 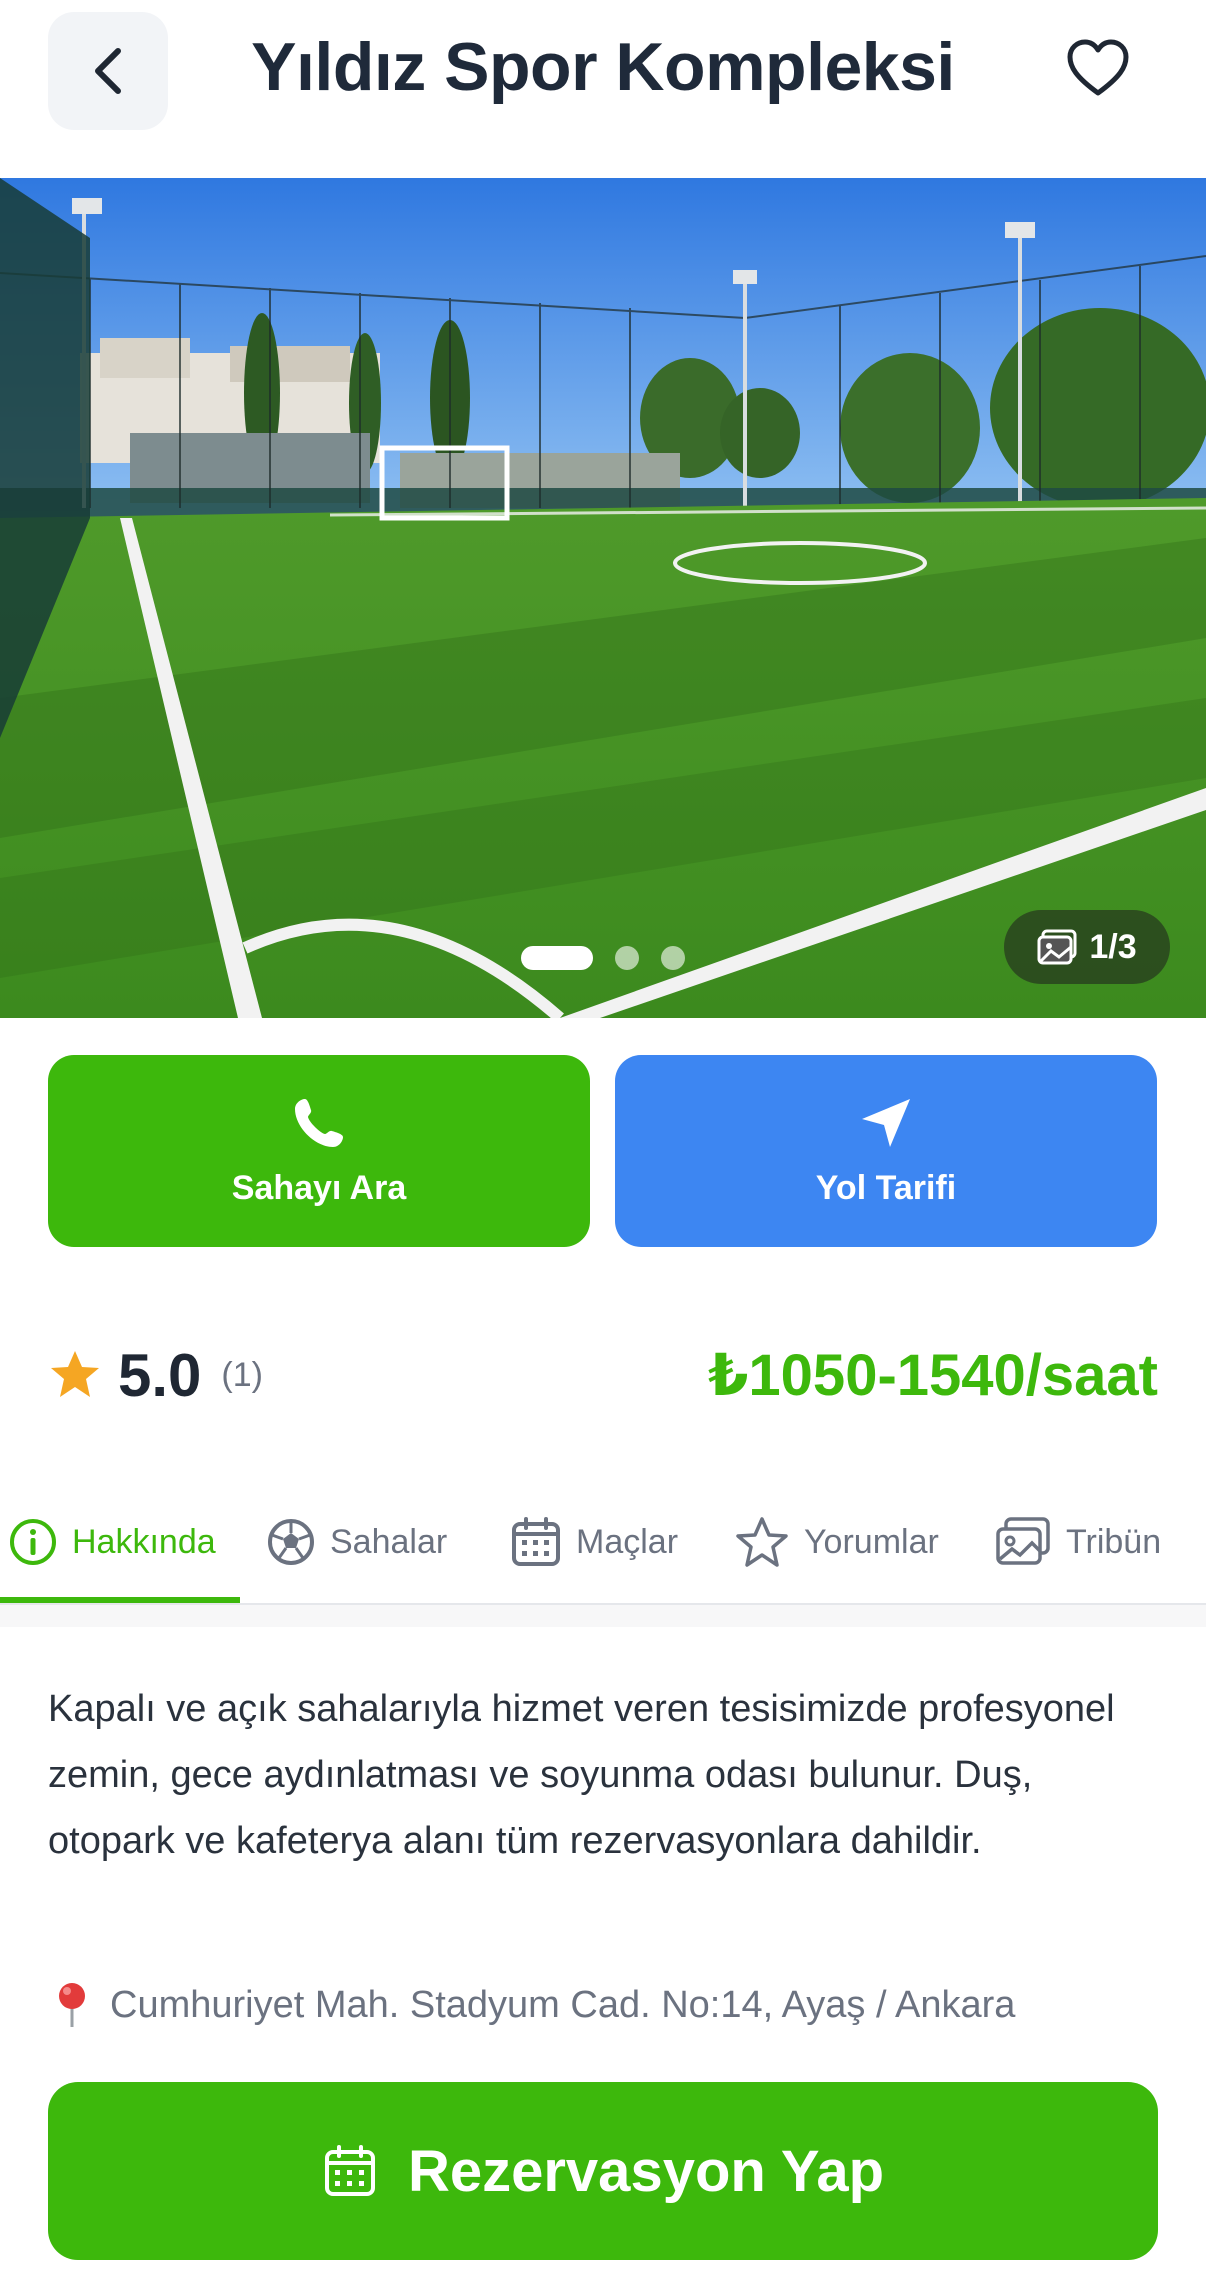 I want to click on call-venue-label: Sahayı Ara, so click(x=319, y=1187).